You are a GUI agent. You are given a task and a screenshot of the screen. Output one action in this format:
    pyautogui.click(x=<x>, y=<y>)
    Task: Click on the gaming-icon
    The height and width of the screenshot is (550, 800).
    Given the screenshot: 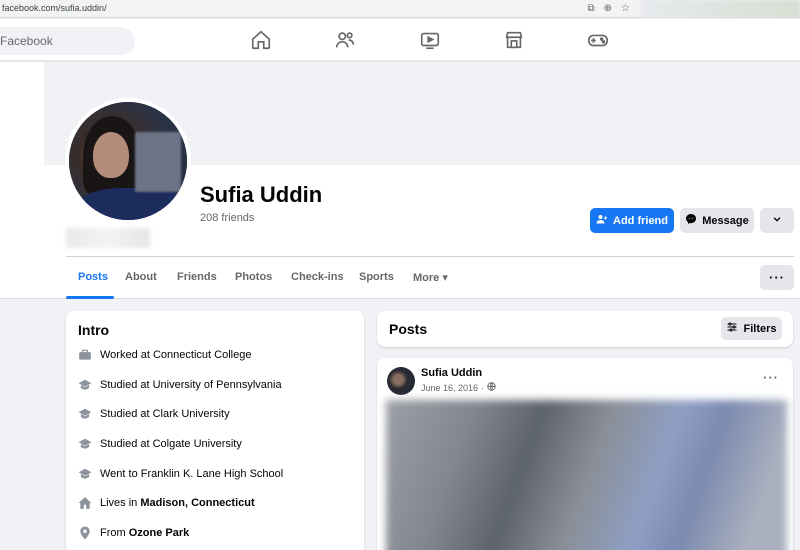 What is the action you would take?
    pyautogui.click(x=598, y=40)
    